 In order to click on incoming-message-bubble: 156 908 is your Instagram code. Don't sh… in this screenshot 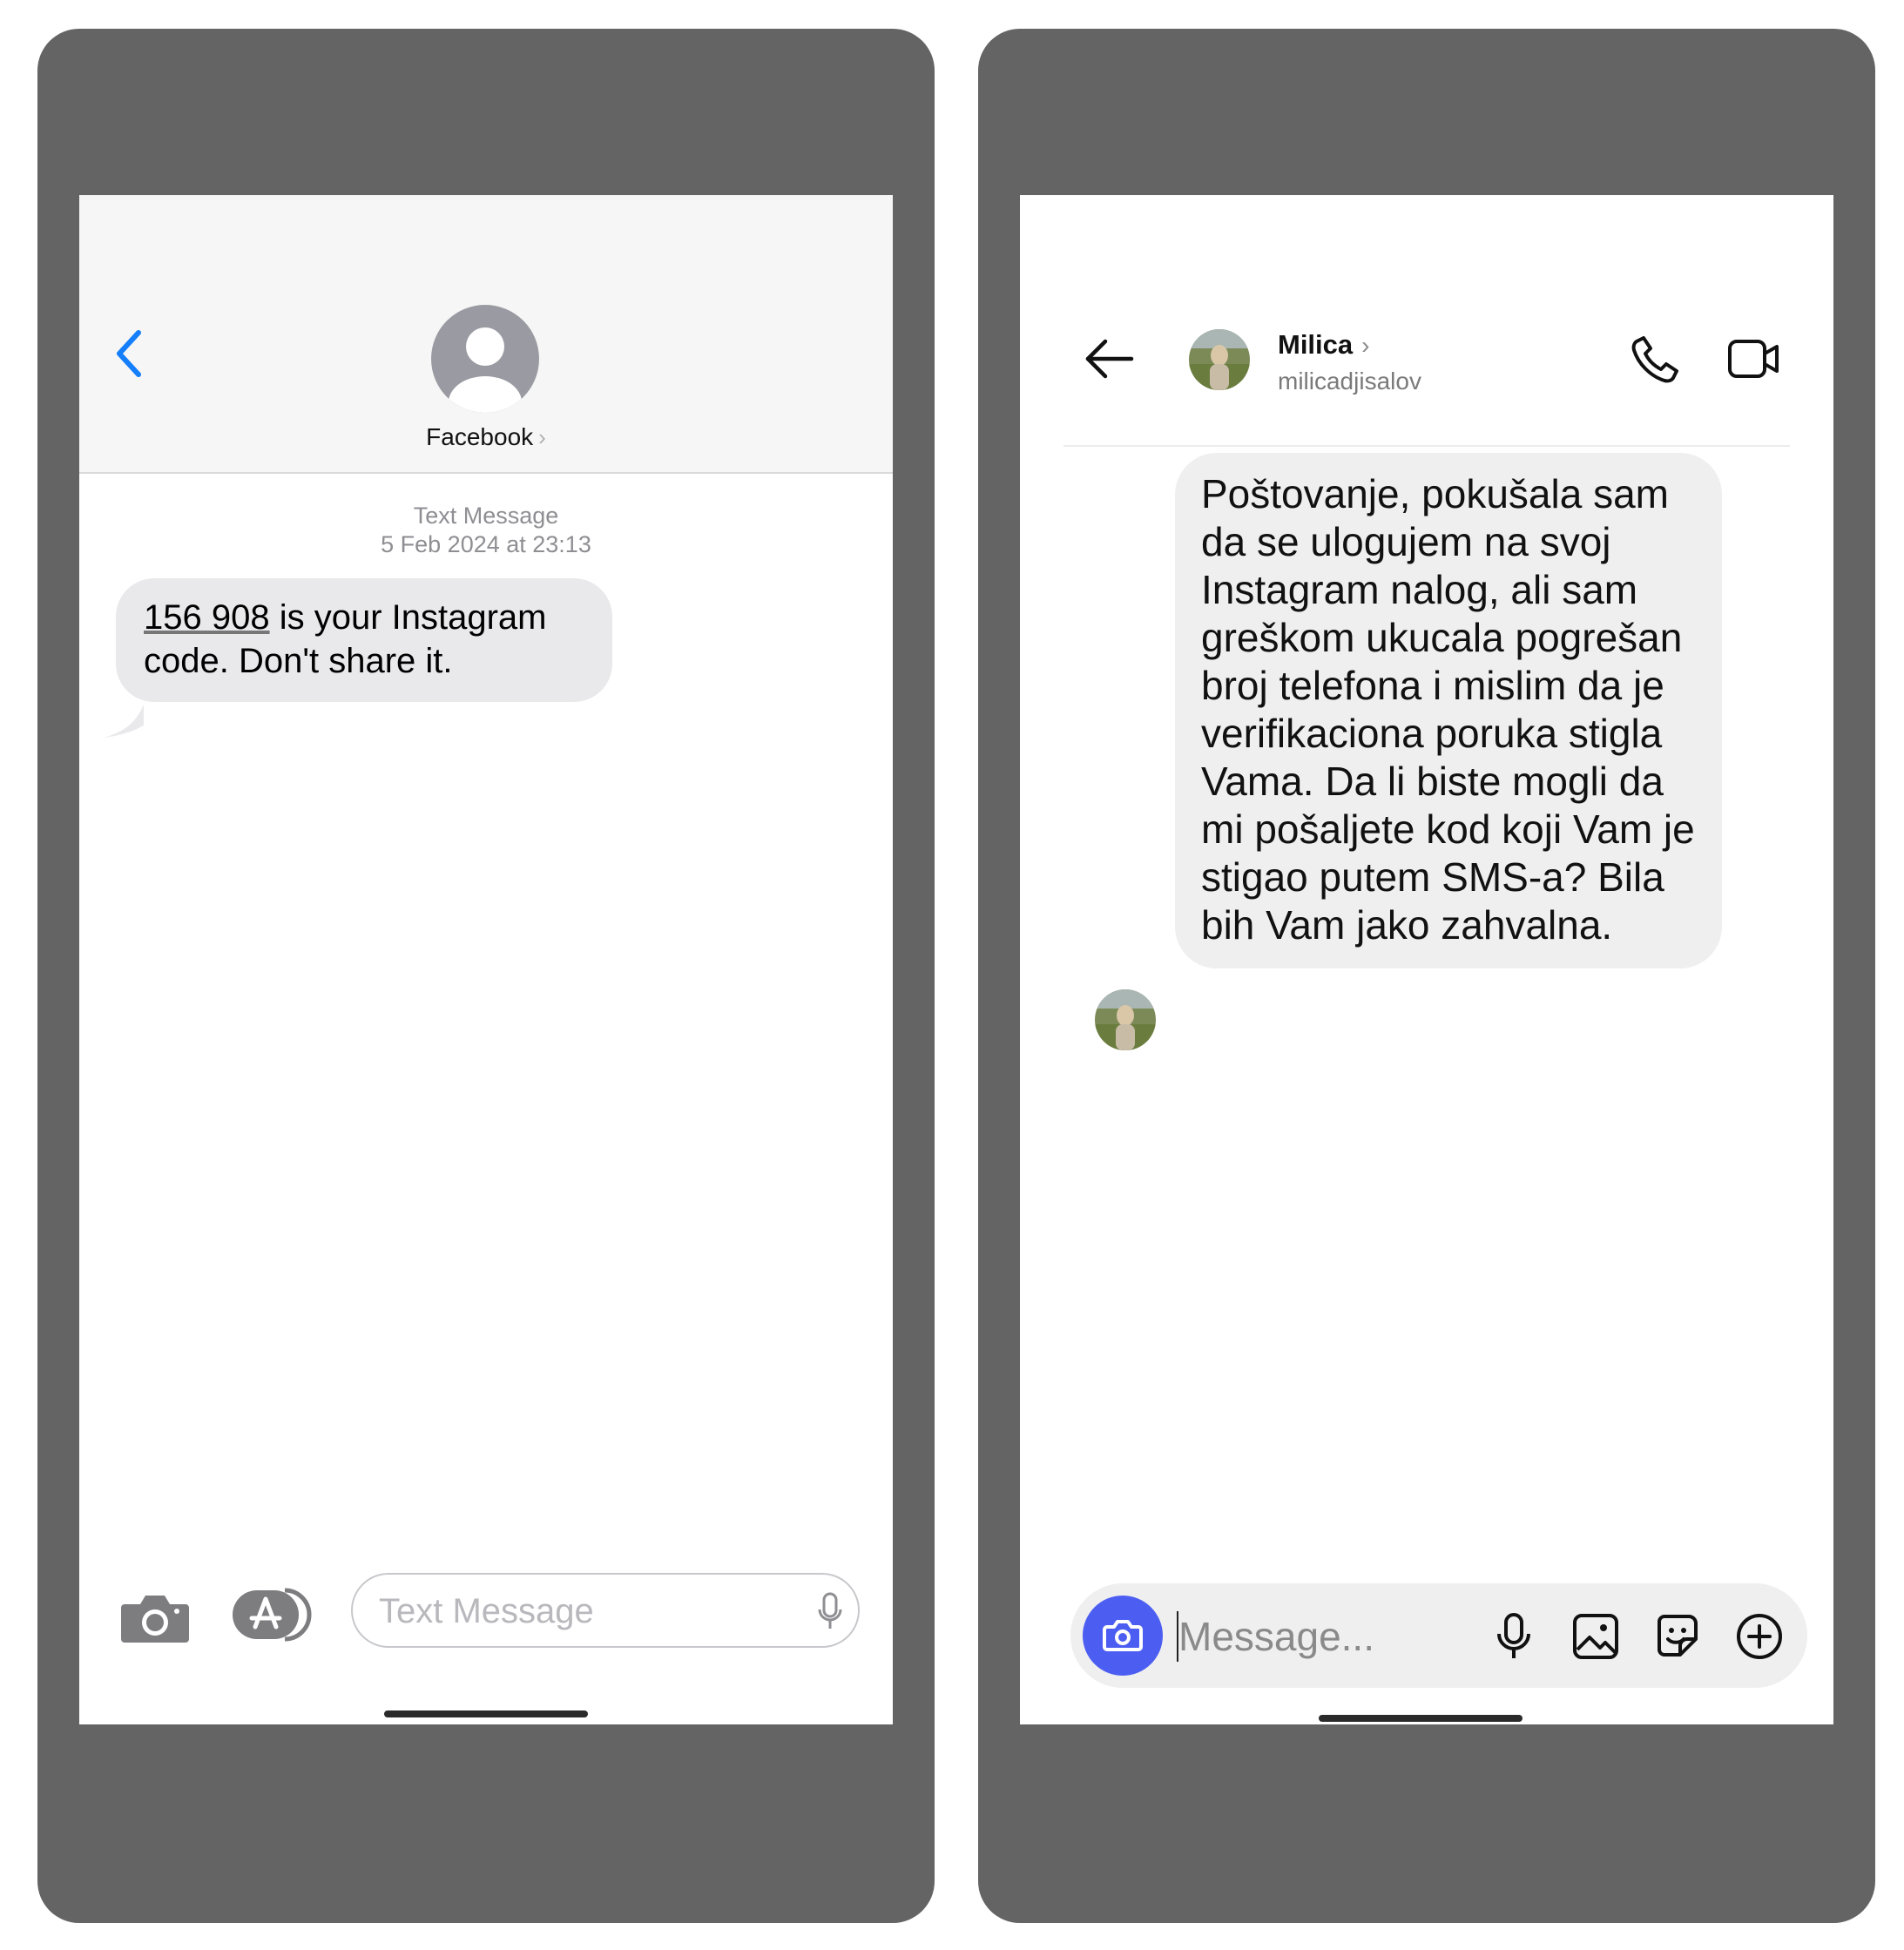, I will do `click(364, 640)`.